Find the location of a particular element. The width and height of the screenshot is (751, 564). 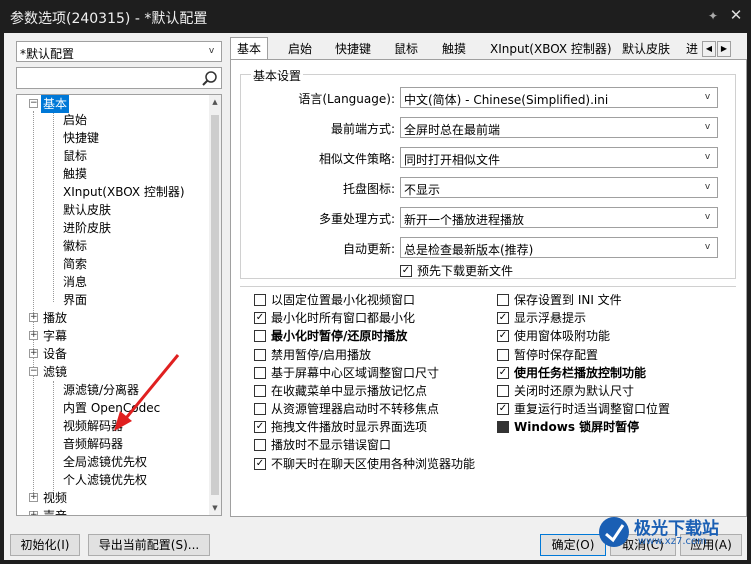

tree-scrollbar: ▲ ▼ is located at coordinates (215, 305).